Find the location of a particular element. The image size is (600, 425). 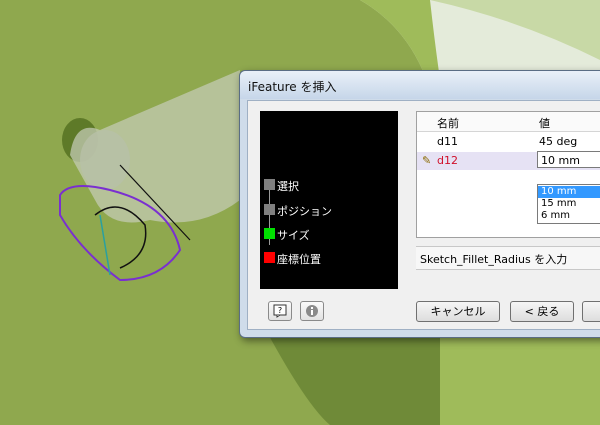

param-value: 45 deg is located at coordinates (558, 141).